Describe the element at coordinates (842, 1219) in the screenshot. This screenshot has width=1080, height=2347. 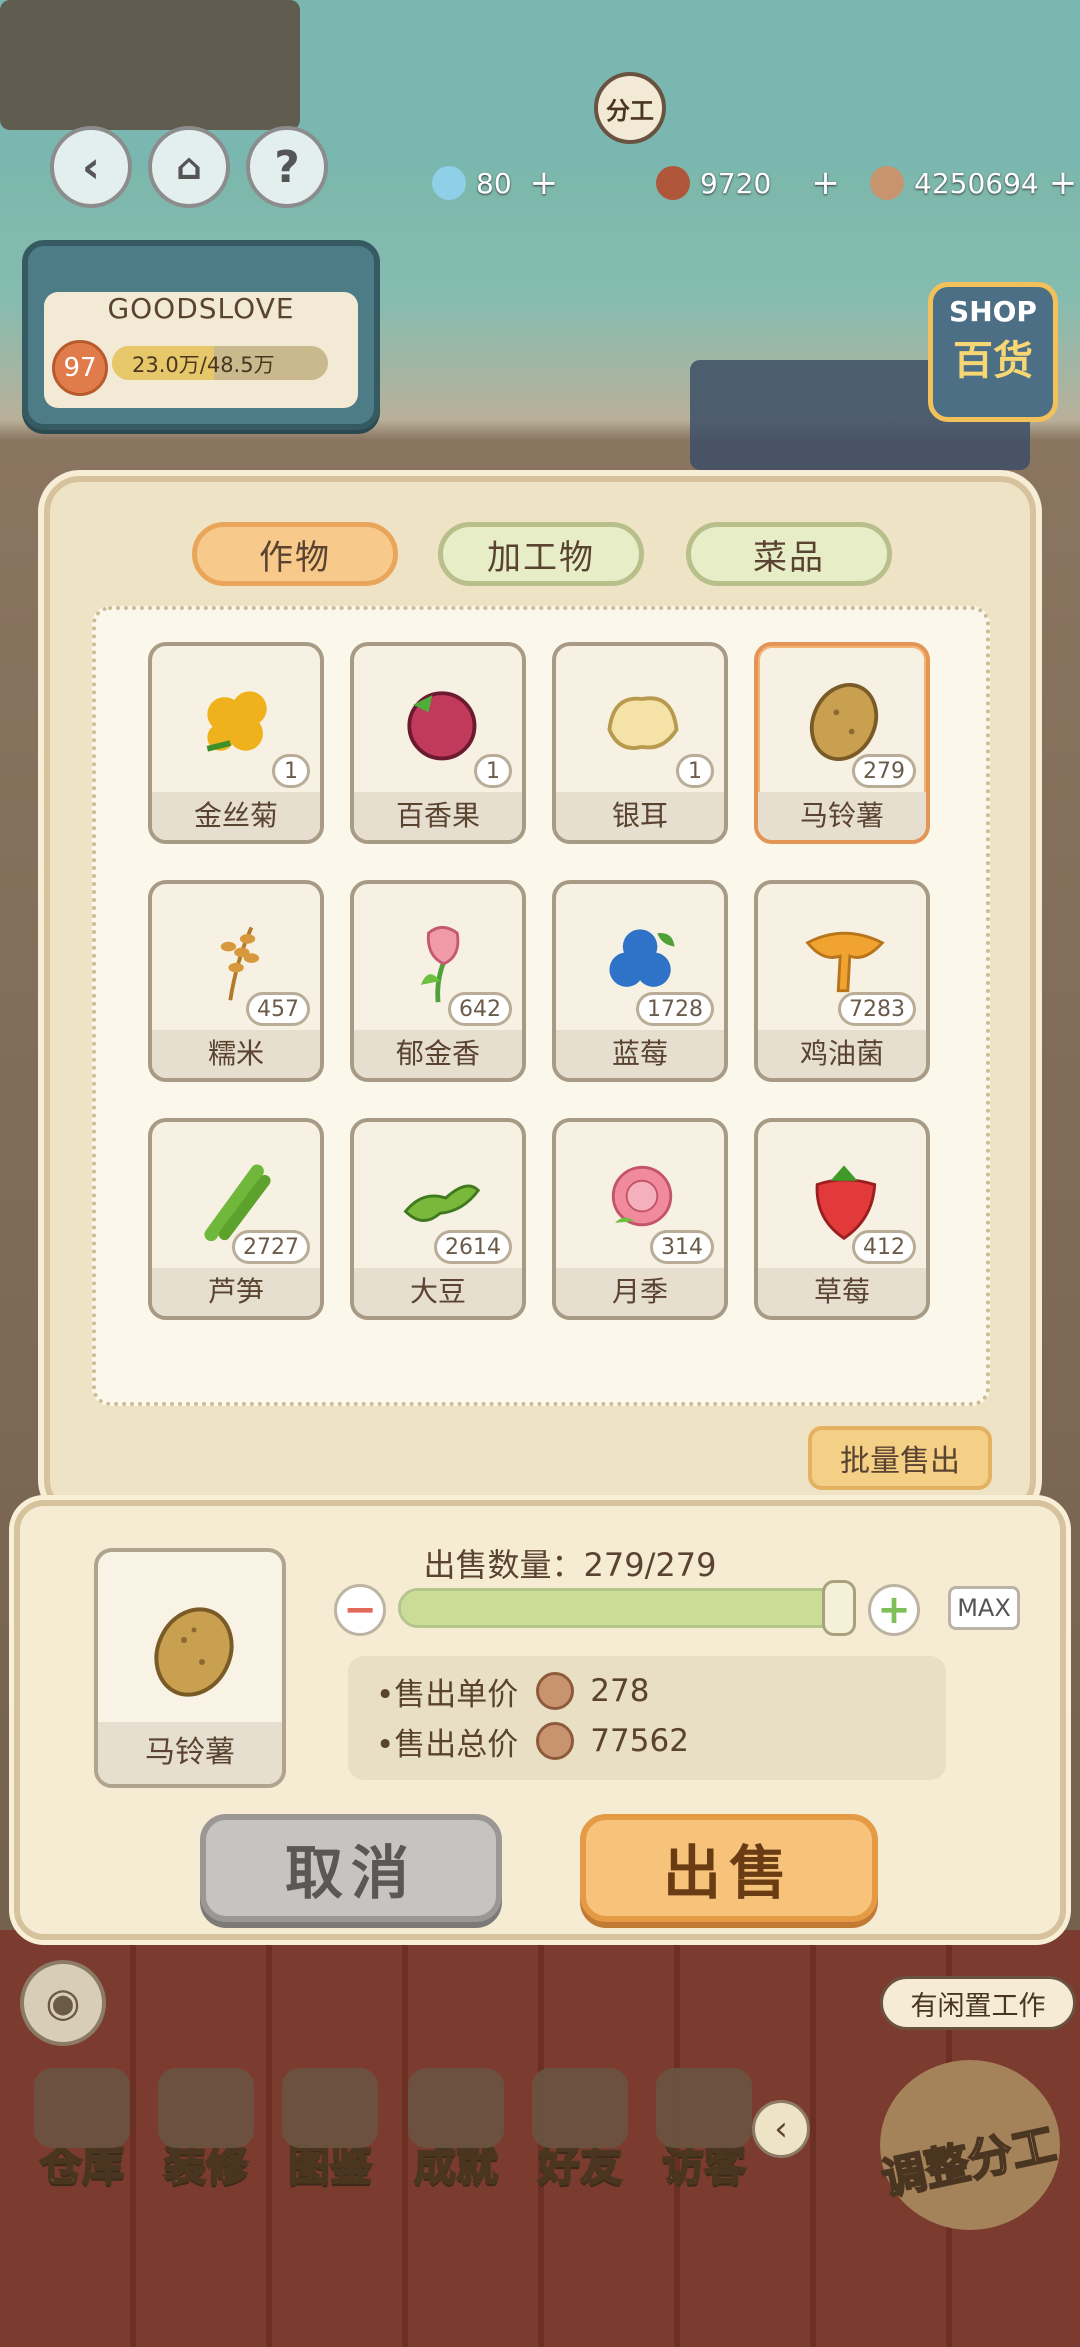
I see `item-slot: 412 草莓` at that location.